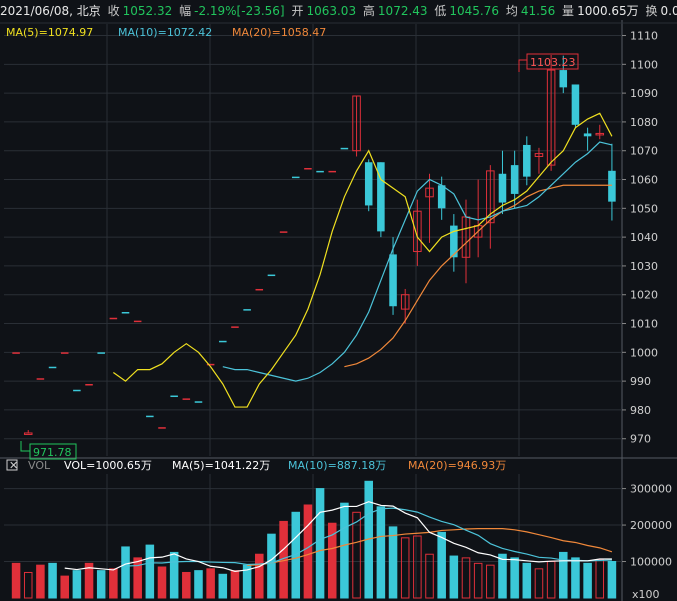 Image resolution: width=677 pixels, height=601 pixels. Describe the element at coordinates (644, 324) in the screenshot. I see `price-tick-label: 1010` at that location.